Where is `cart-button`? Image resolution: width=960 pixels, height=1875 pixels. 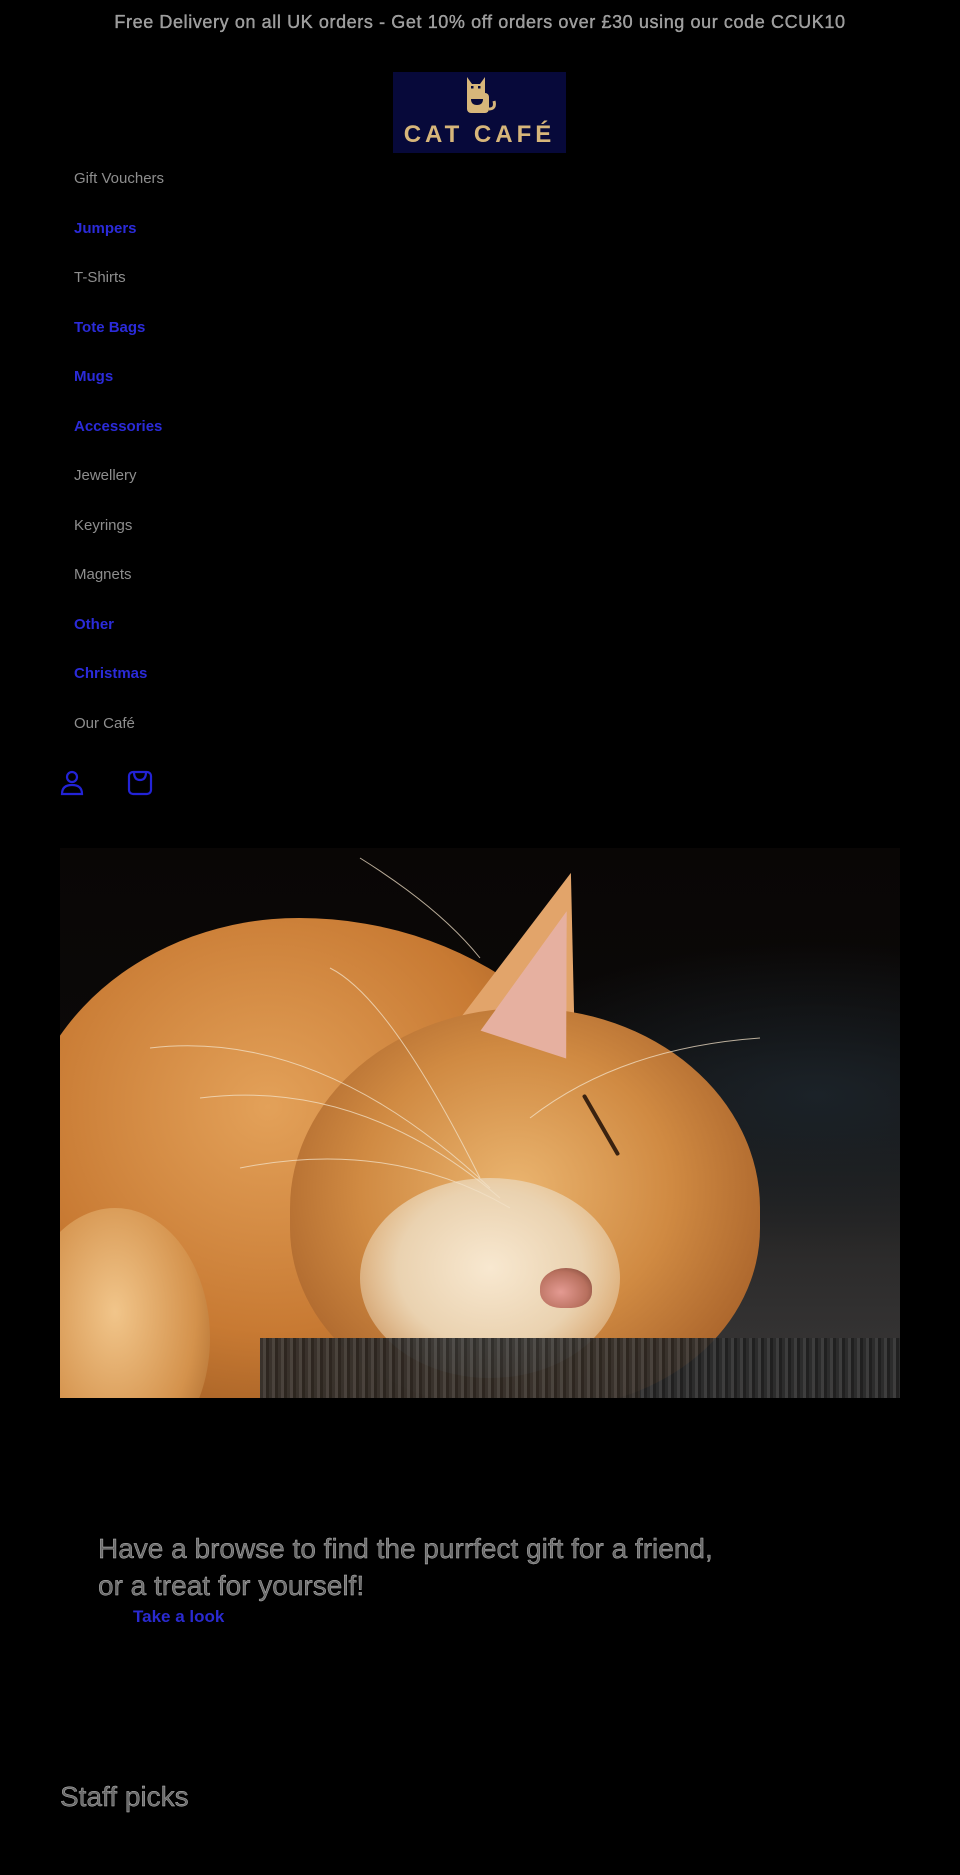
cart-button is located at coordinates (140, 785).